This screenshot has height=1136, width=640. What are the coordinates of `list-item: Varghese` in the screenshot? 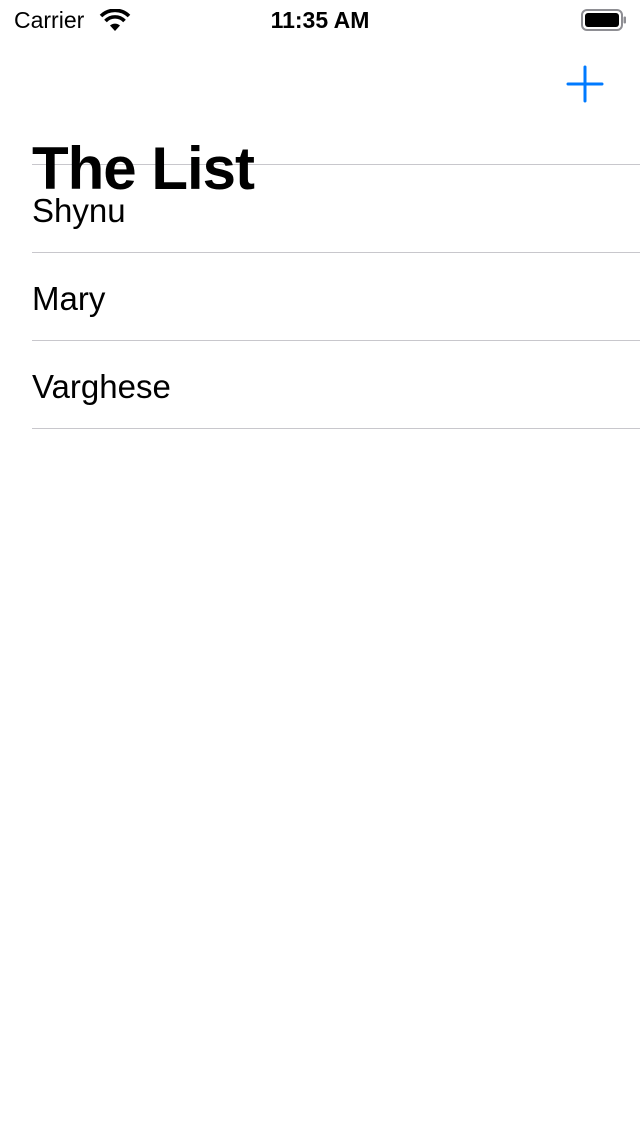 It's located at (336, 384).